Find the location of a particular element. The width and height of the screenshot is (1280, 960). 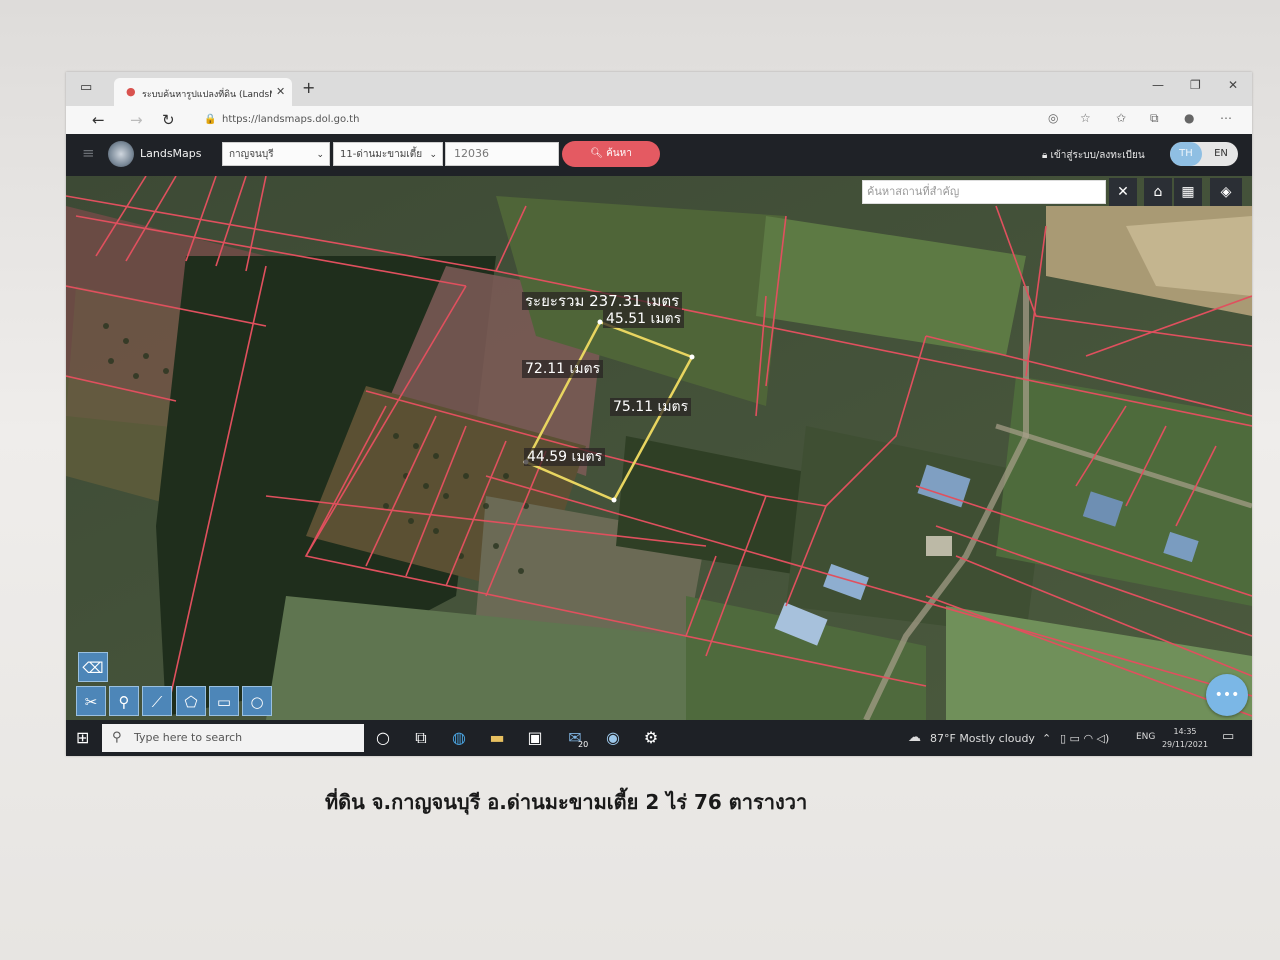

district-select: 11-ด่านมะขามเตี้ย ⌄ is located at coordinates (388, 154).